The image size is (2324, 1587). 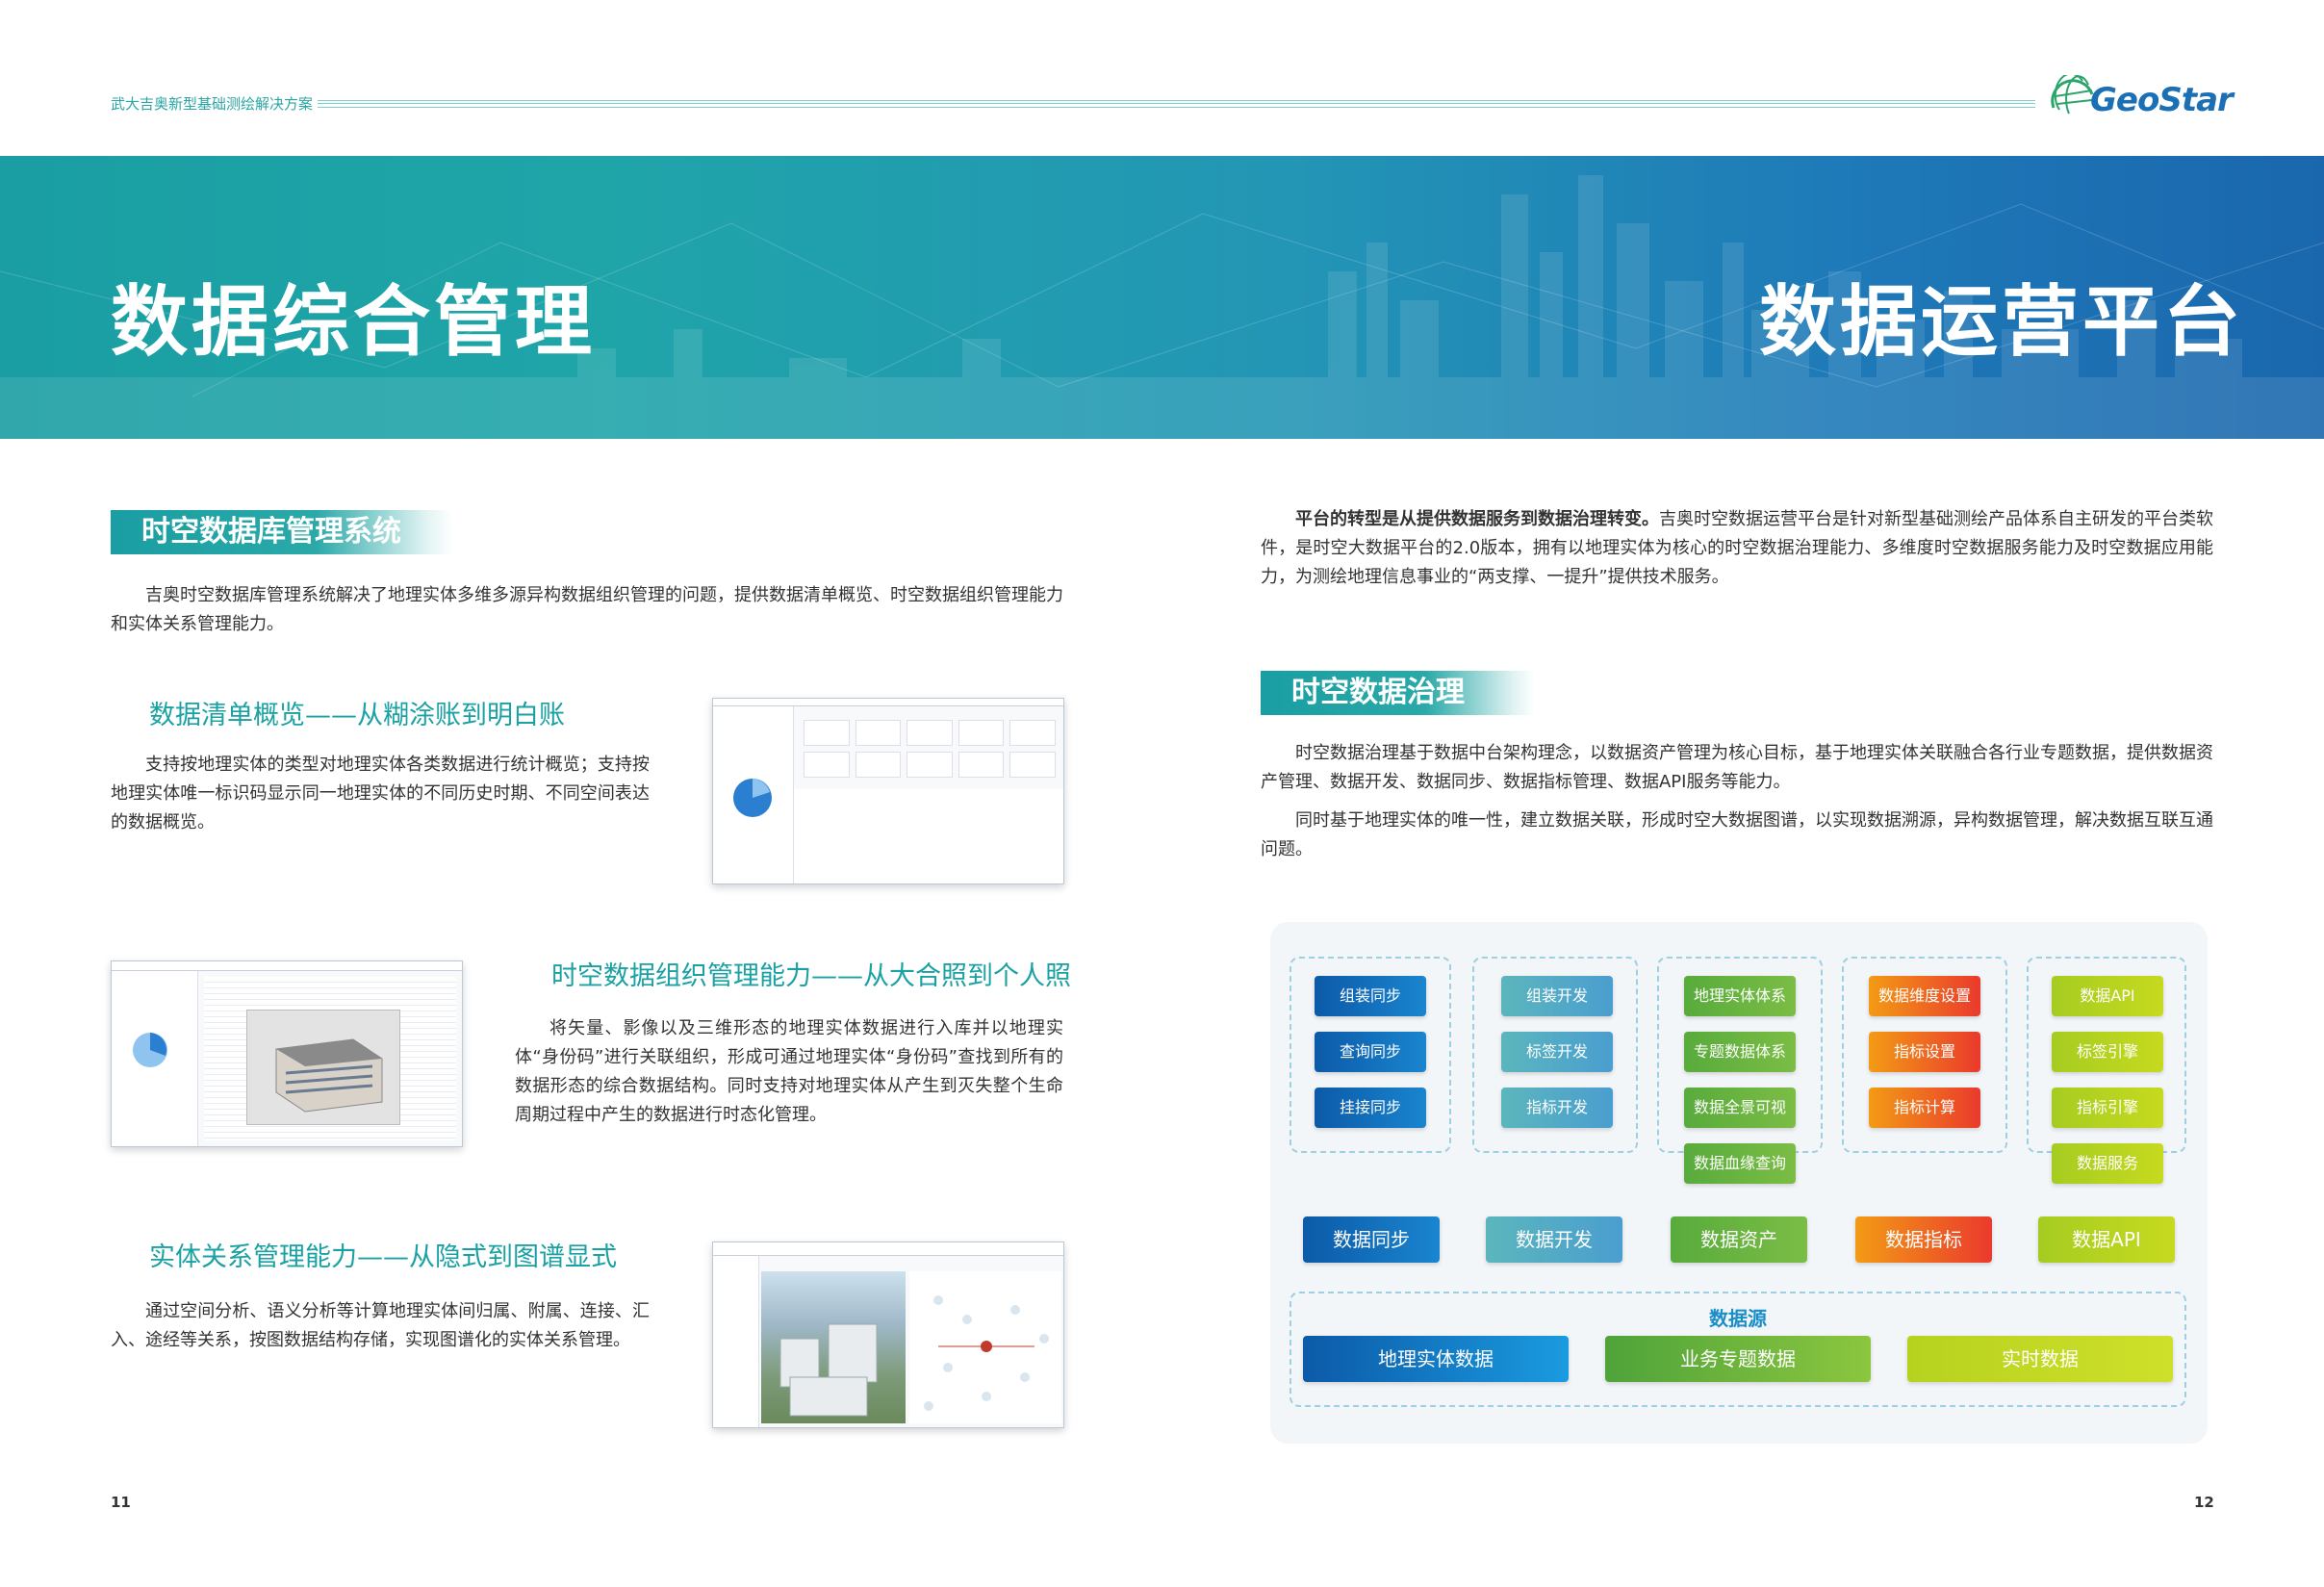 I want to click on source-realtime-data: 实时数据, so click(x=2040, y=1359).